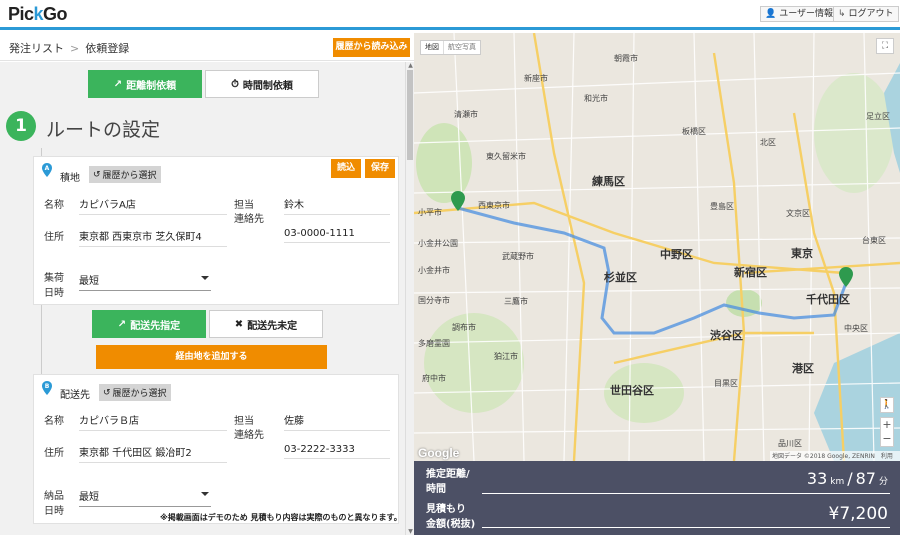 This screenshot has height=535, width=900. I want to click on pickup-address-field: 東京都 西東京市 芝久保町4, so click(153, 237).